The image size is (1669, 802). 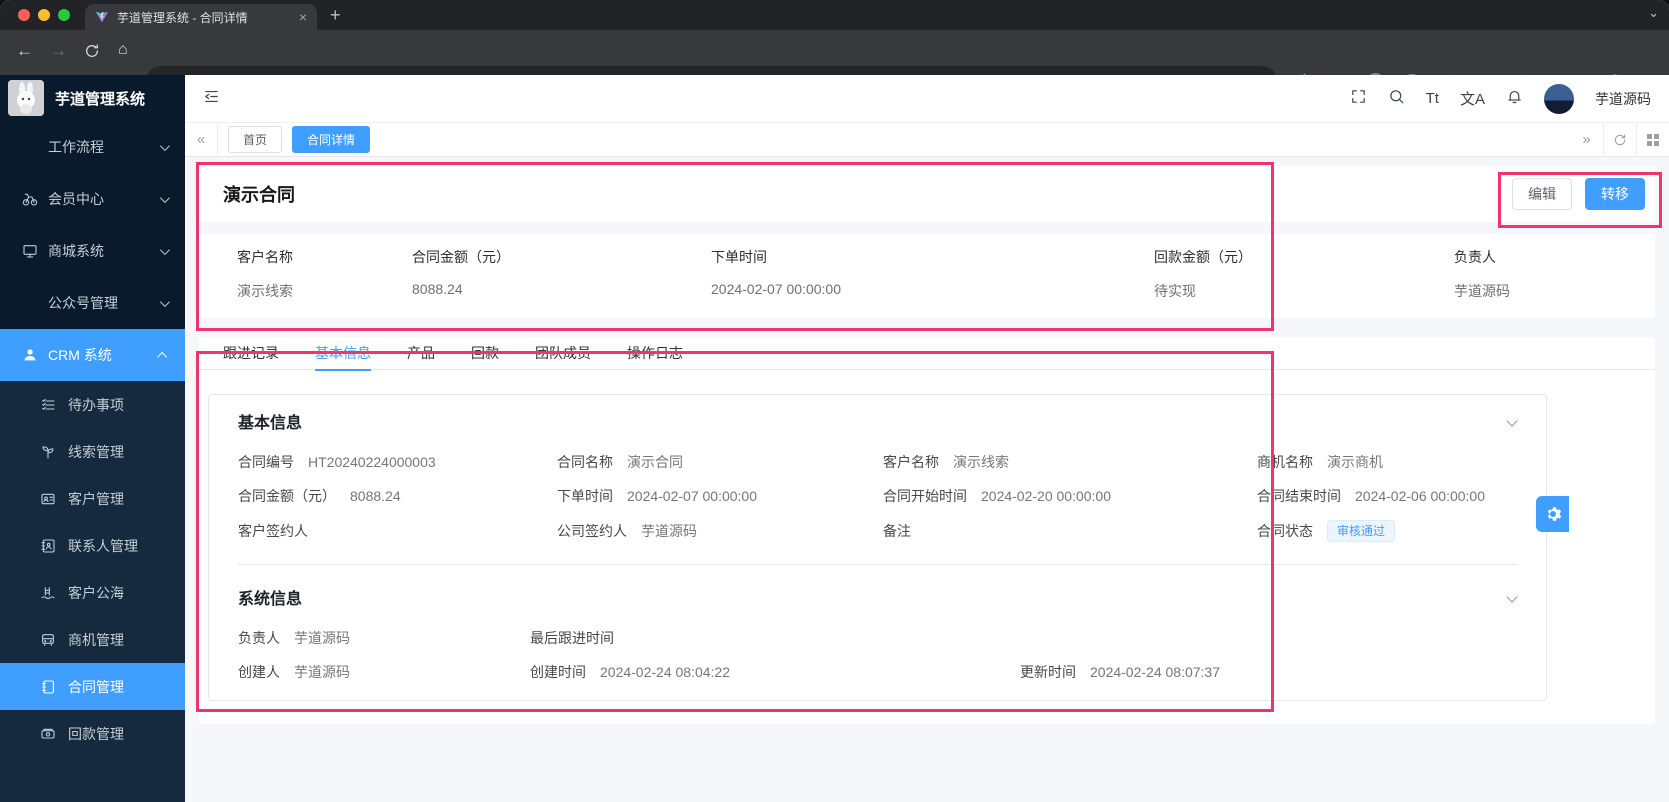 I want to click on summary-field: 负责人 芋道源码, so click(x=1482, y=274).